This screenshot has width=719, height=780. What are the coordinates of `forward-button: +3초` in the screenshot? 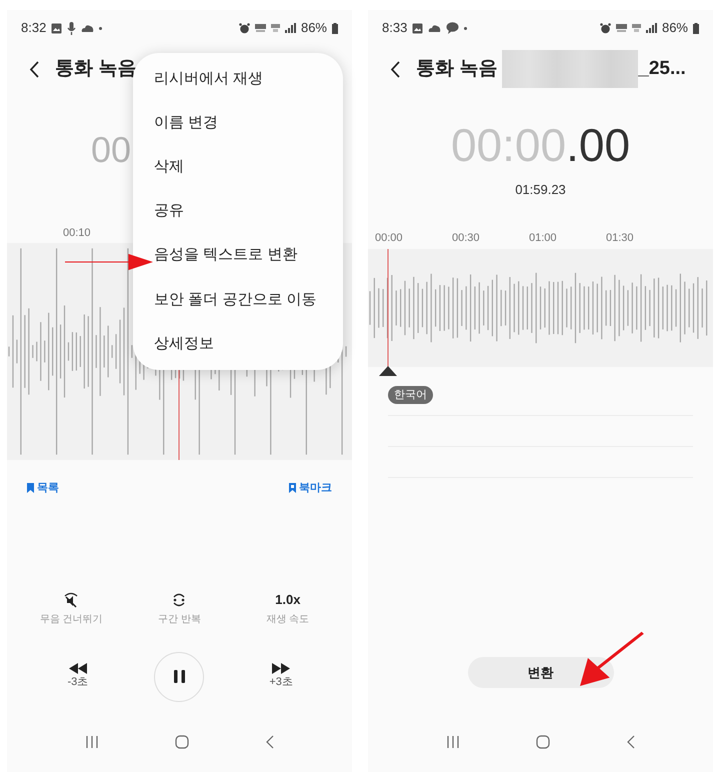 It's located at (281, 676).